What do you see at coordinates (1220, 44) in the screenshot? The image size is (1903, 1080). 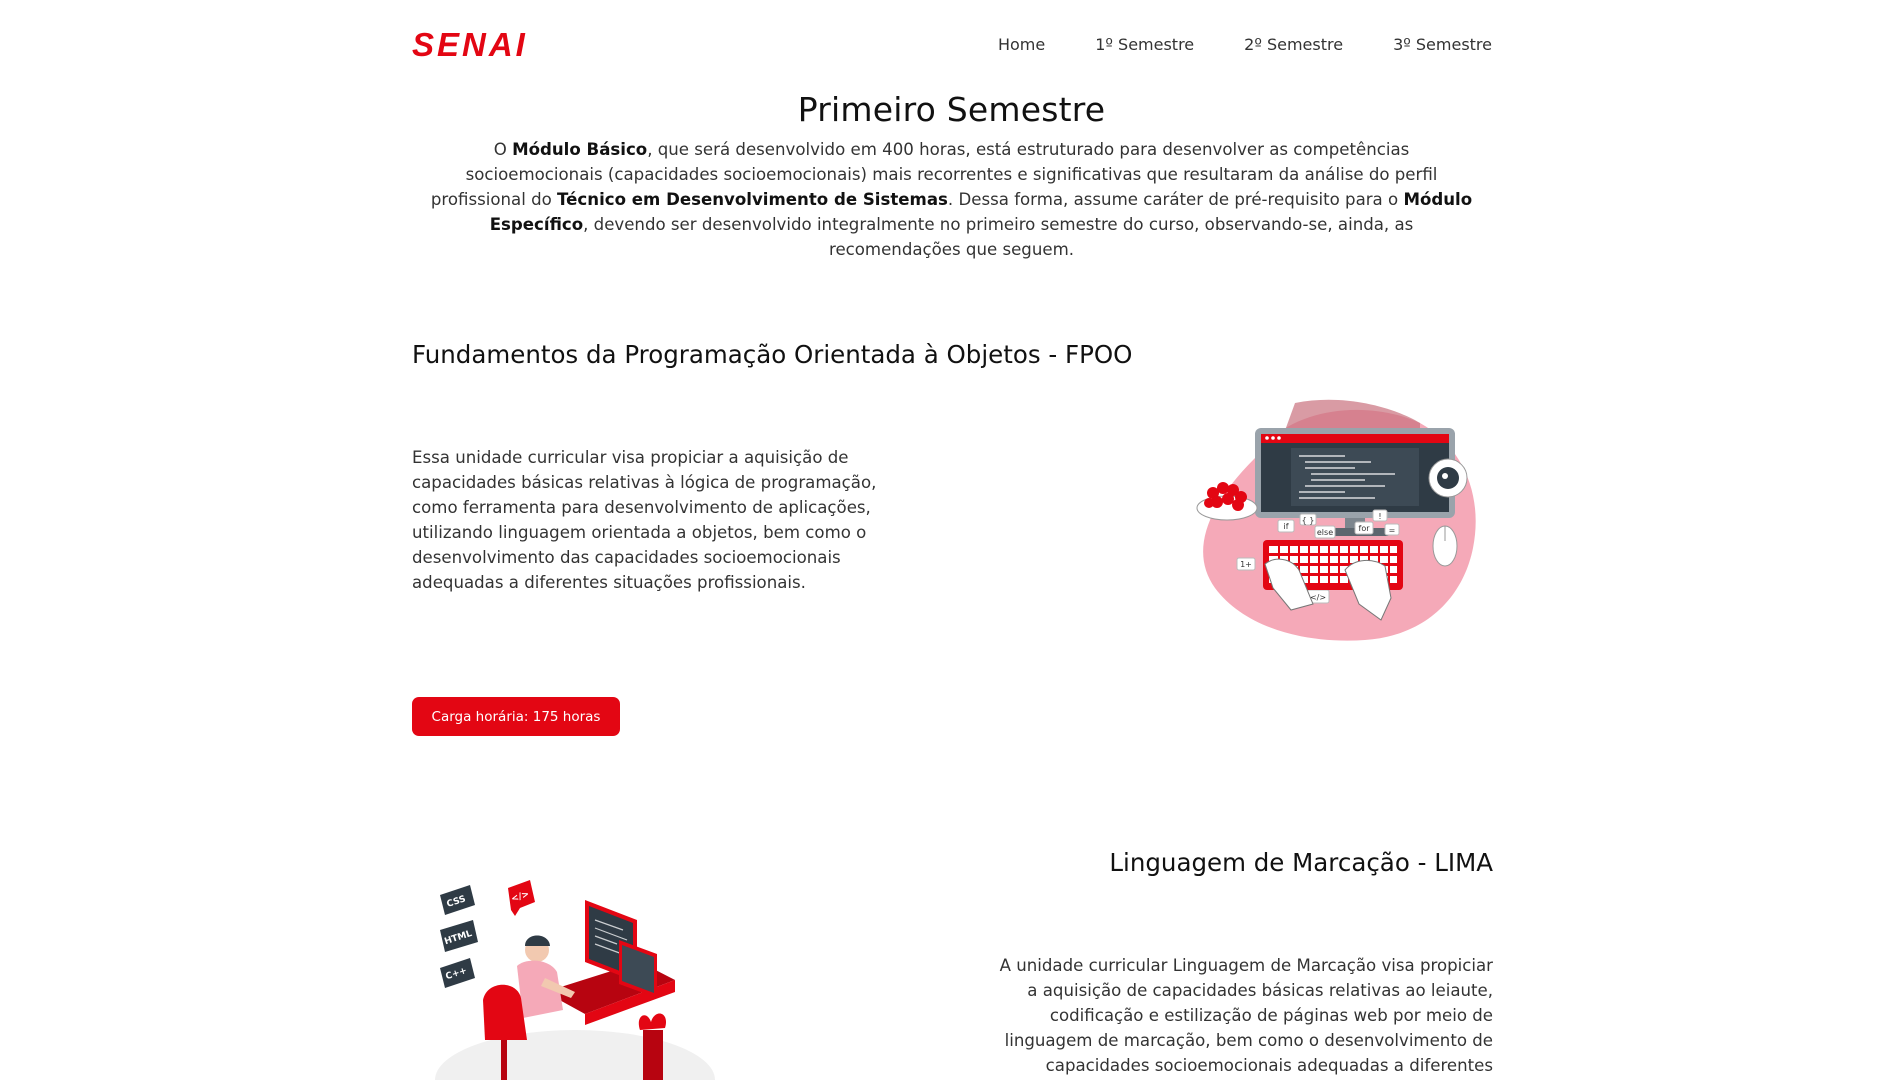 I see `main-menu: Home 1º Semestre 2º Semestre 3º Semestre` at bounding box center [1220, 44].